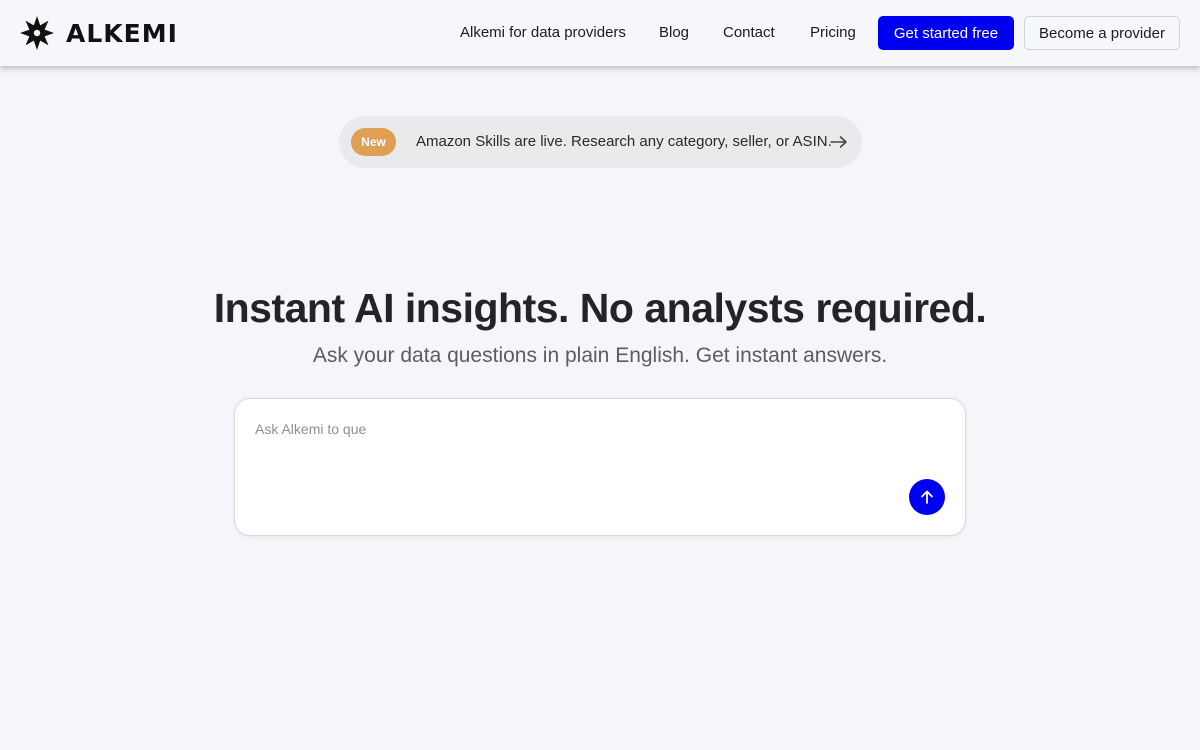 The height and width of the screenshot is (750, 1200). I want to click on arrow-right-icon, so click(838, 142).